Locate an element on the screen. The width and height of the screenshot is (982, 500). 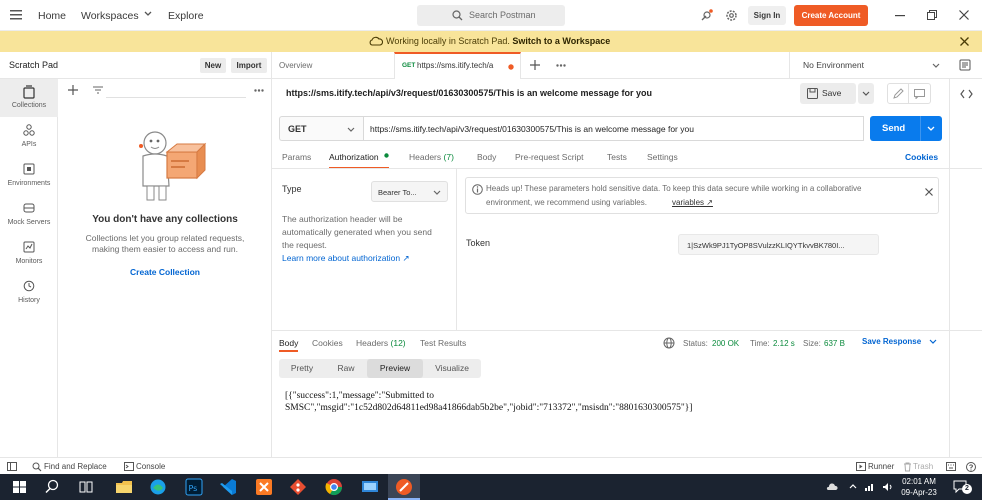
response-tab-body: Body is located at coordinates (289, 343).